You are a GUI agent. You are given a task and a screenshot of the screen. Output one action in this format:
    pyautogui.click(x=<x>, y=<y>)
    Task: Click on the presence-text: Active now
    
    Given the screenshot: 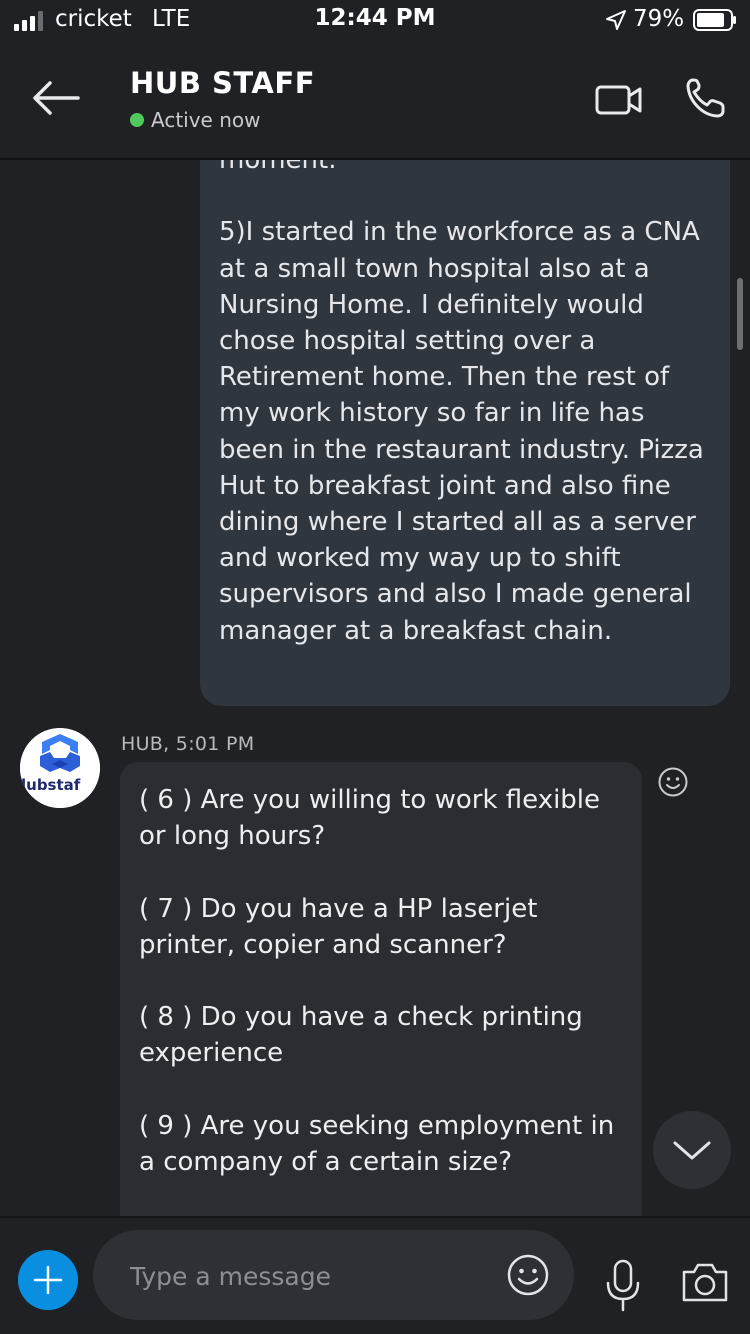 What is the action you would take?
    pyautogui.click(x=206, y=120)
    